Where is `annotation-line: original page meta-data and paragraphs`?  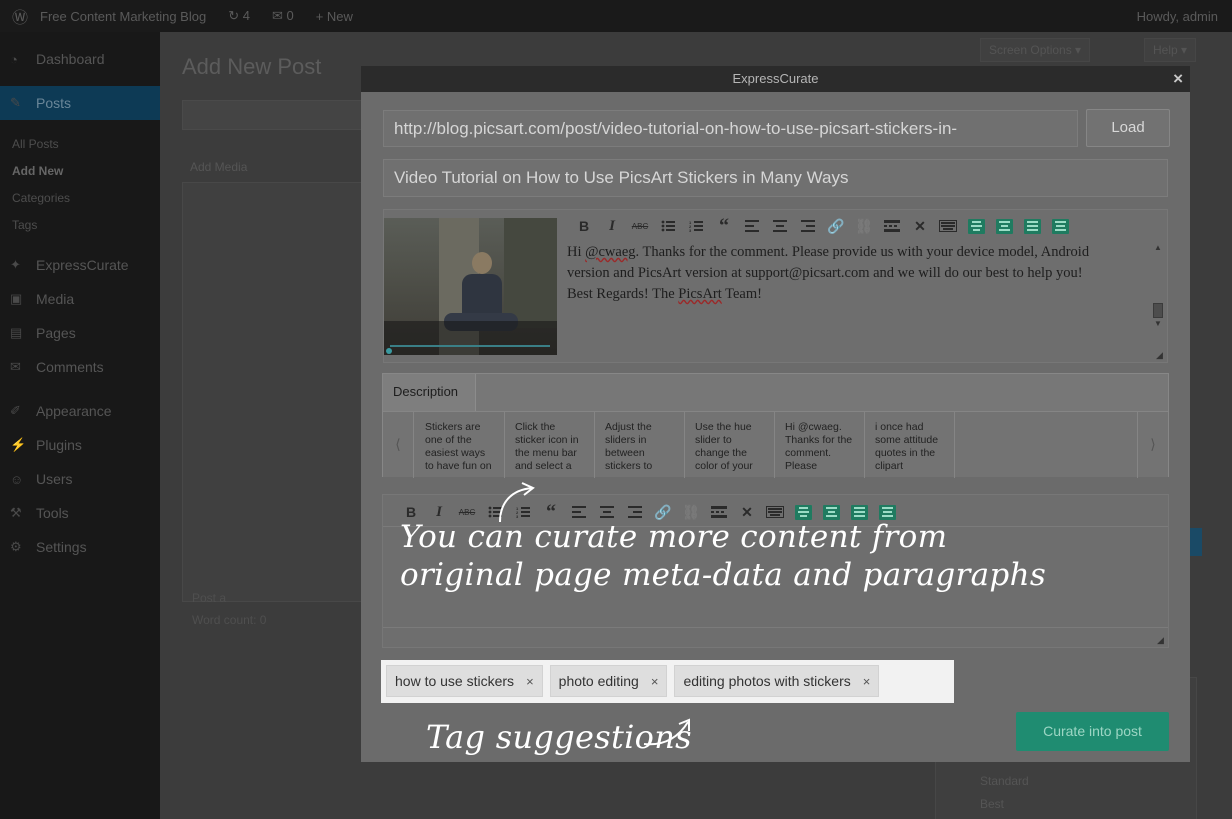 annotation-line: original page meta-data and paragraphs is located at coordinates (723, 575).